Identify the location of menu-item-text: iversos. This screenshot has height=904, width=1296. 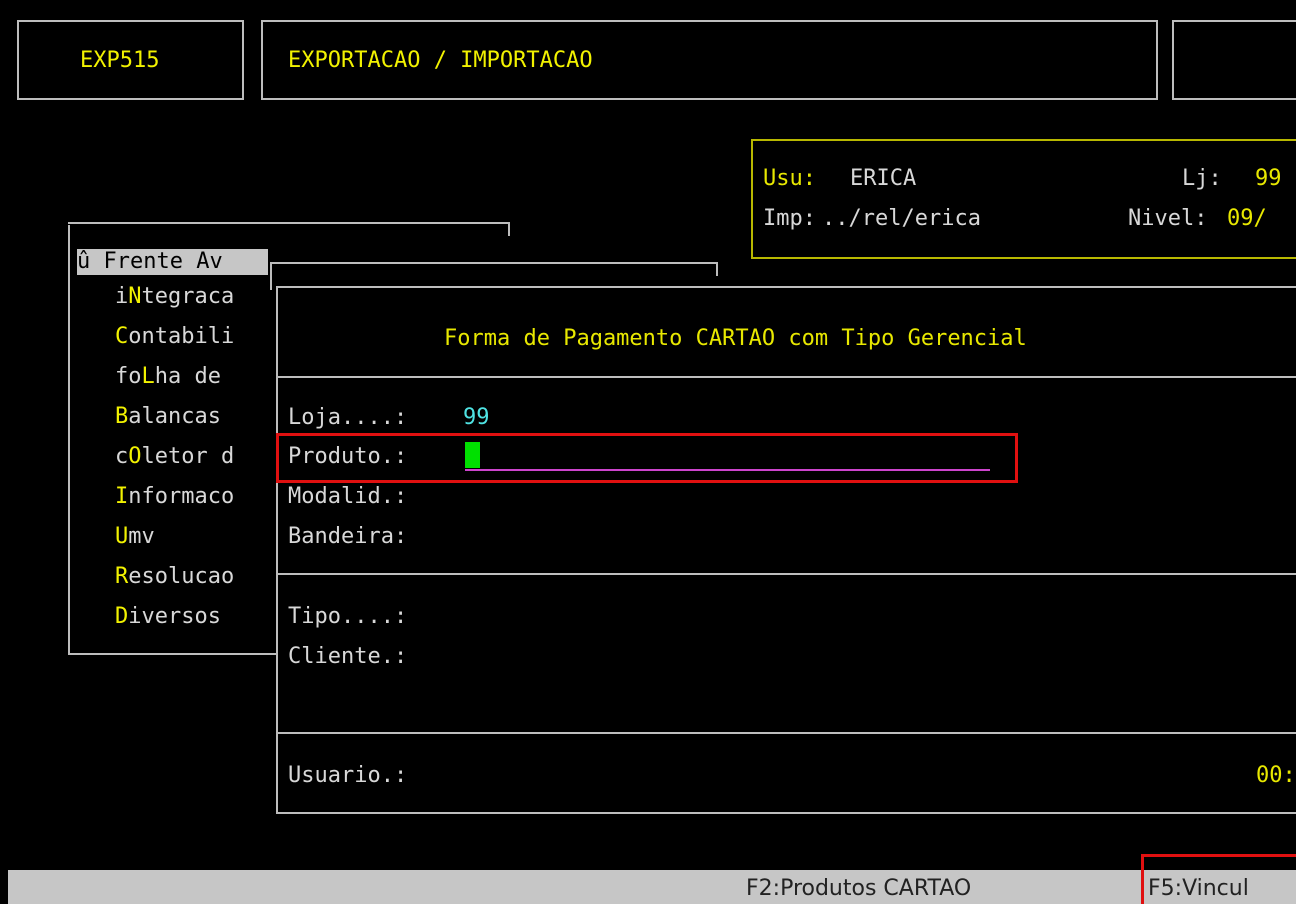
(174, 616).